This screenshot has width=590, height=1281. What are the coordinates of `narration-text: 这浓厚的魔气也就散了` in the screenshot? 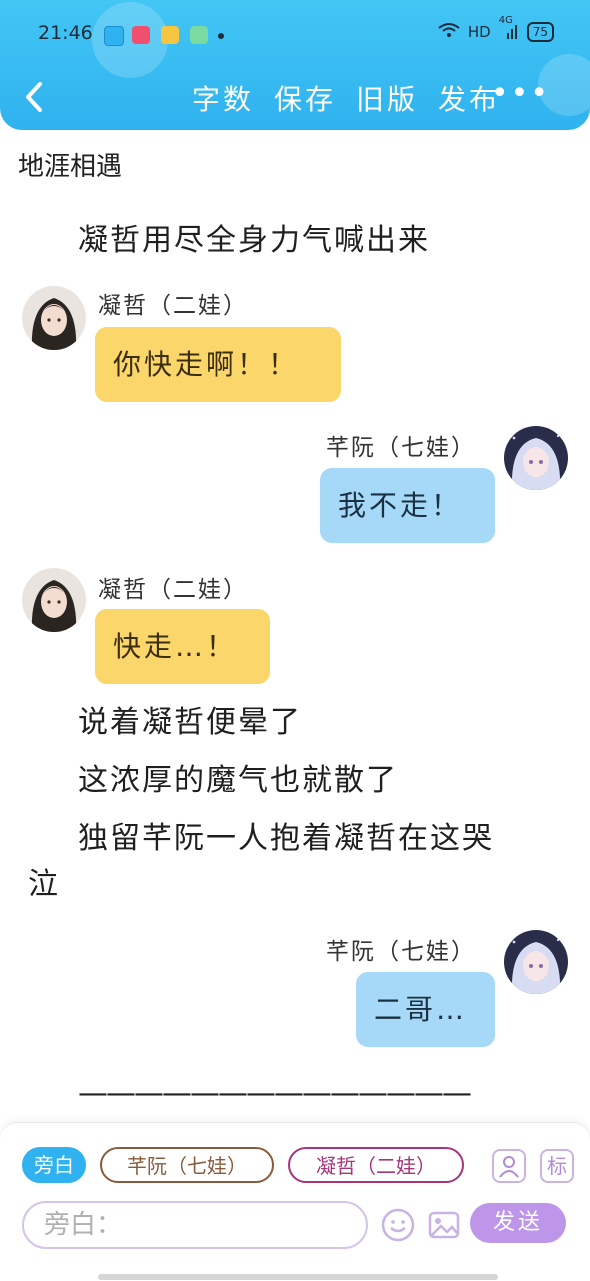 It's located at (238, 780).